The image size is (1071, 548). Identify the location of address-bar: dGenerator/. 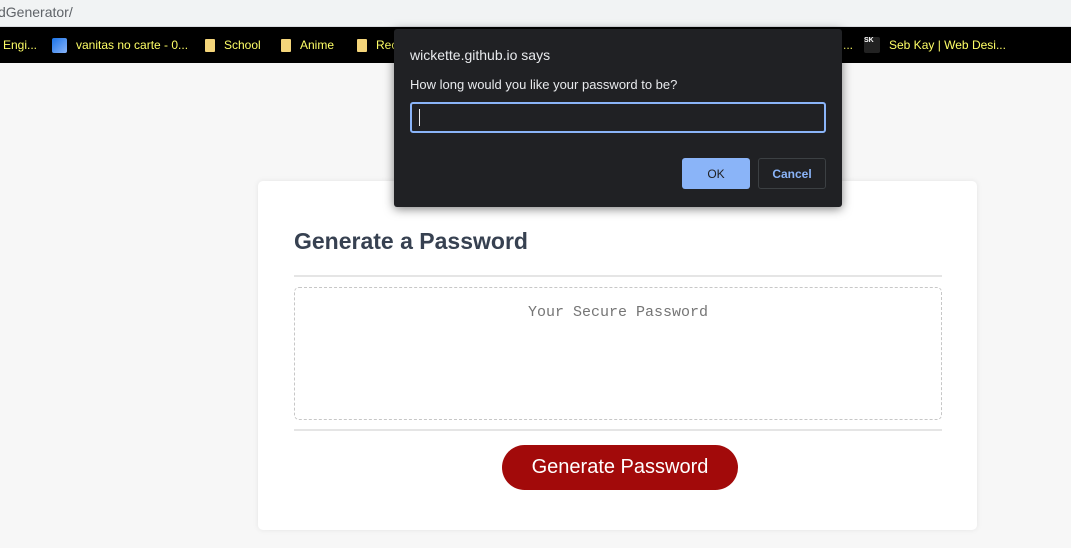
(535, 13).